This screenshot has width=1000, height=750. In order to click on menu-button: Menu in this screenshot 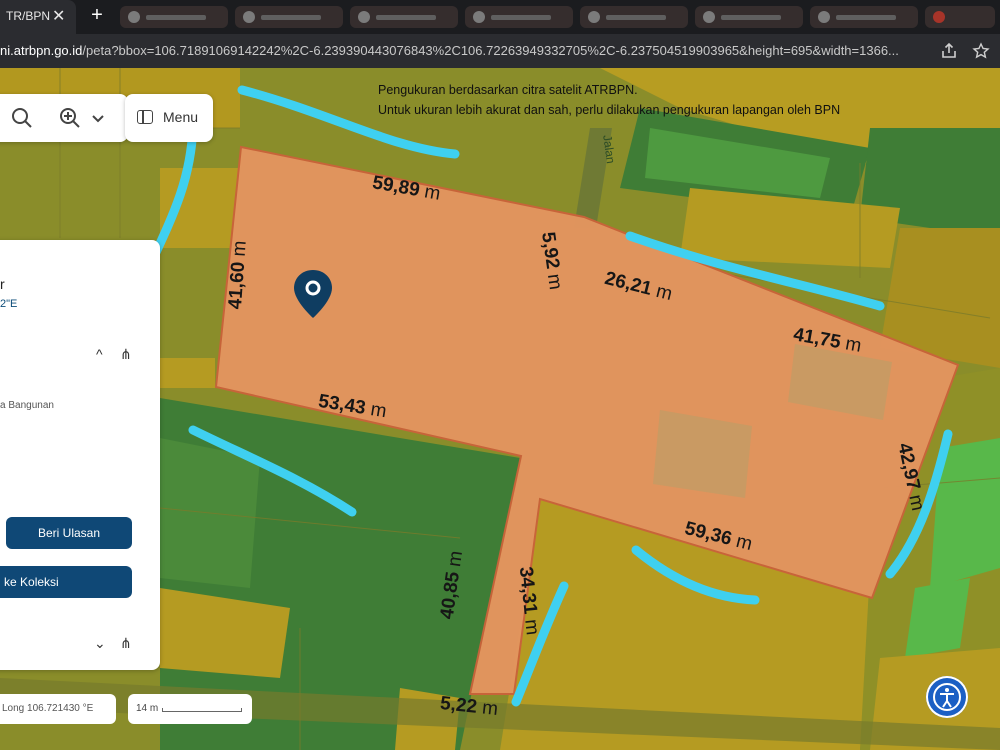, I will do `click(169, 118)`.